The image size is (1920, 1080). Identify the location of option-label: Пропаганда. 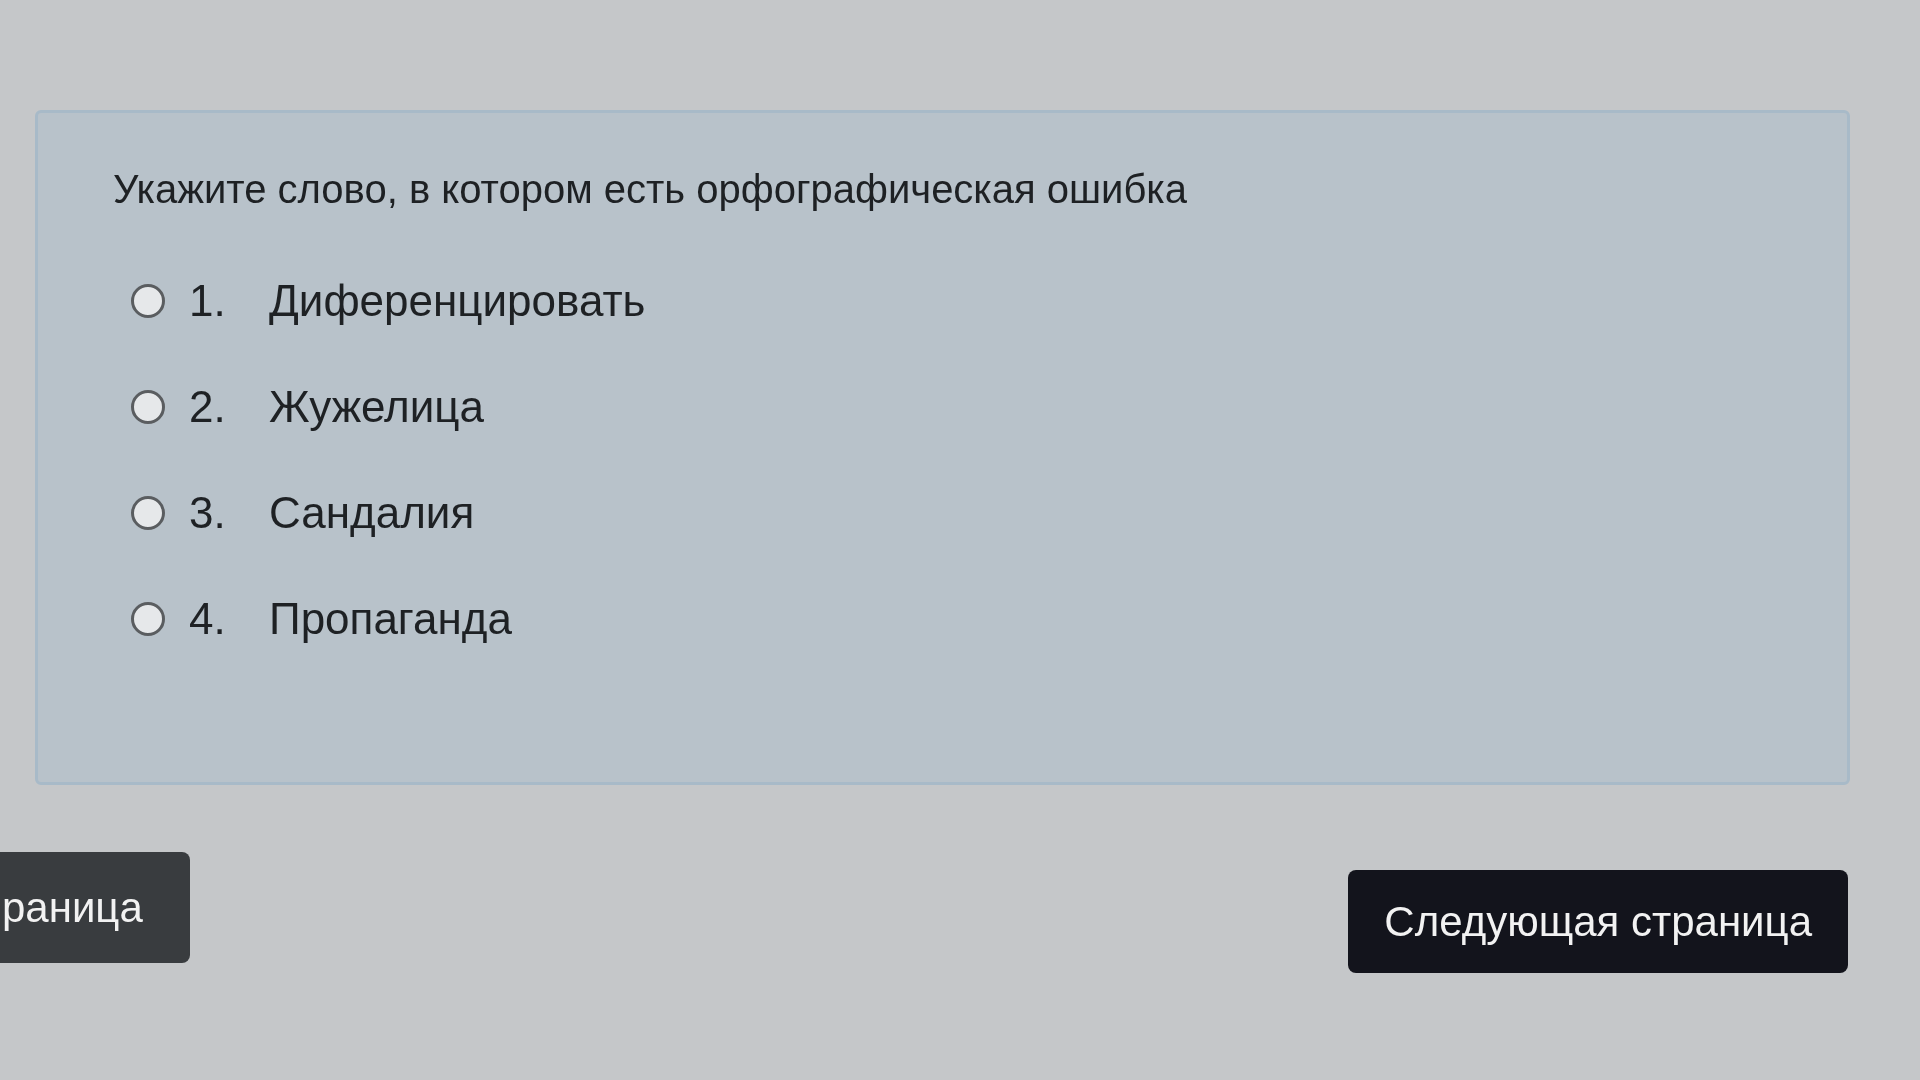
(390, 619).